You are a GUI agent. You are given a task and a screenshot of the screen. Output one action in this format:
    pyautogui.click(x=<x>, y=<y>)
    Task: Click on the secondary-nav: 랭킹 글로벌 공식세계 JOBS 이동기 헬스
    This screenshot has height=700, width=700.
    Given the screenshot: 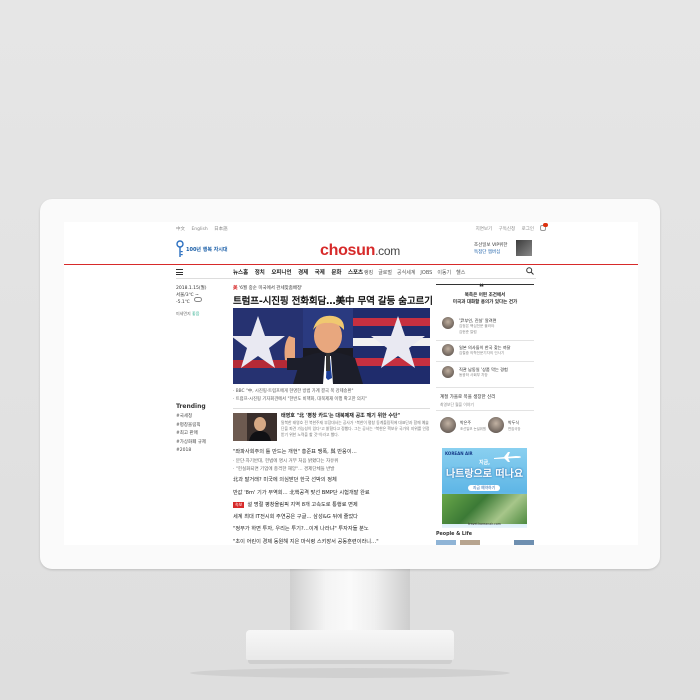 What is the action you would take?
    pyautogui.click(x=417, y=272)
    